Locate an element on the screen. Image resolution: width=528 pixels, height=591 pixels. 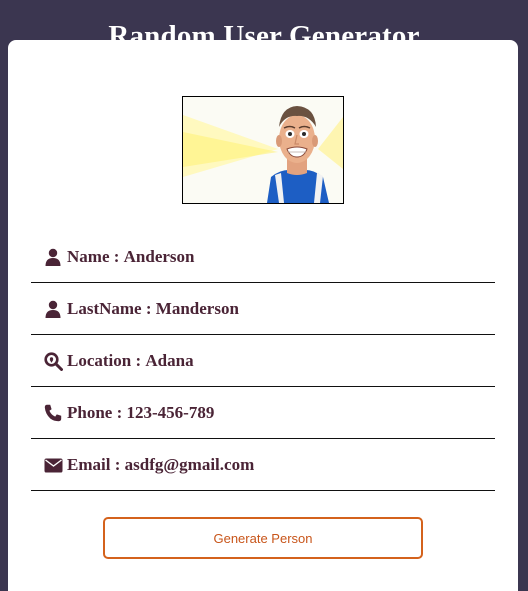
phone-row: Phone : 123-456-789 is located at coordinates (263, 413).